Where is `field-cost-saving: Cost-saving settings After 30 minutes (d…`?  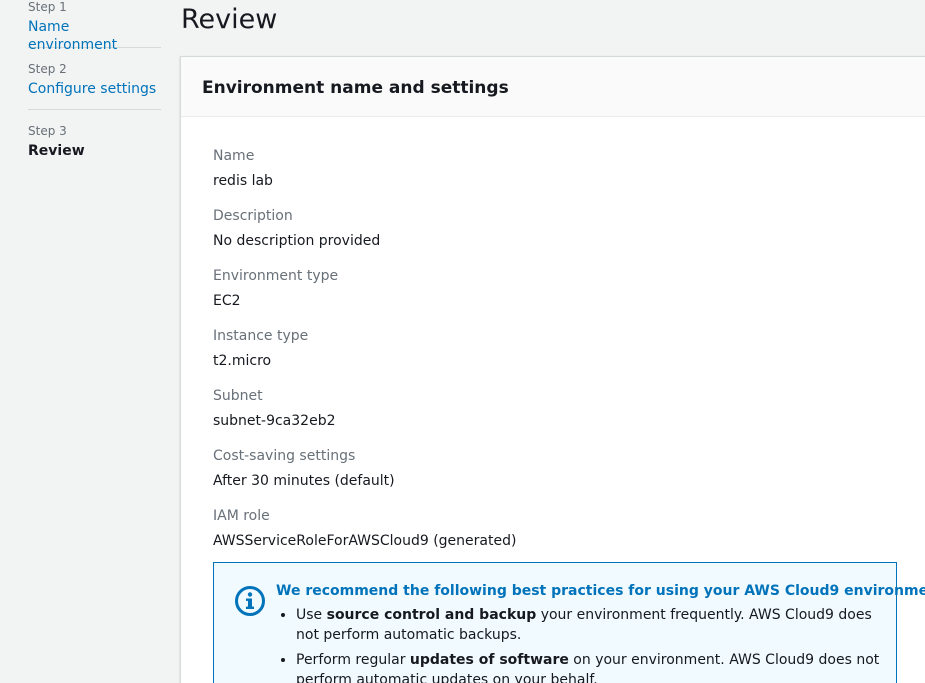 field-cost-saving: Cost-saving settings After 30 minutes (d… is located at coordinates (304, 468).